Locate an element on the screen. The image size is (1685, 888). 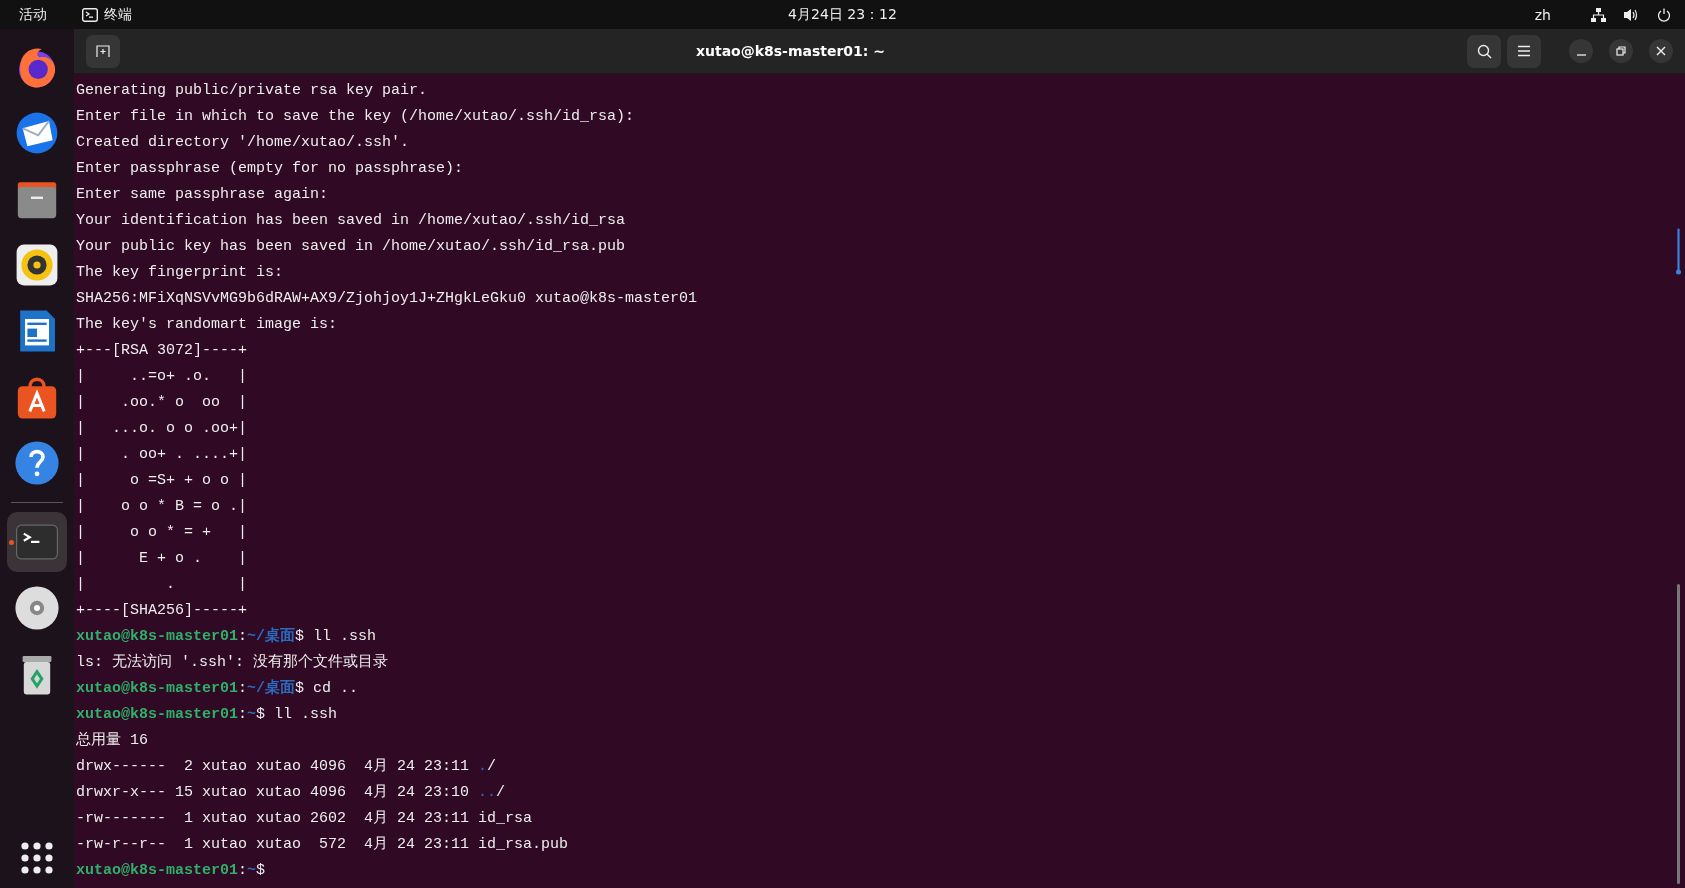
minimize-button is located at coordinates (1581, 51).